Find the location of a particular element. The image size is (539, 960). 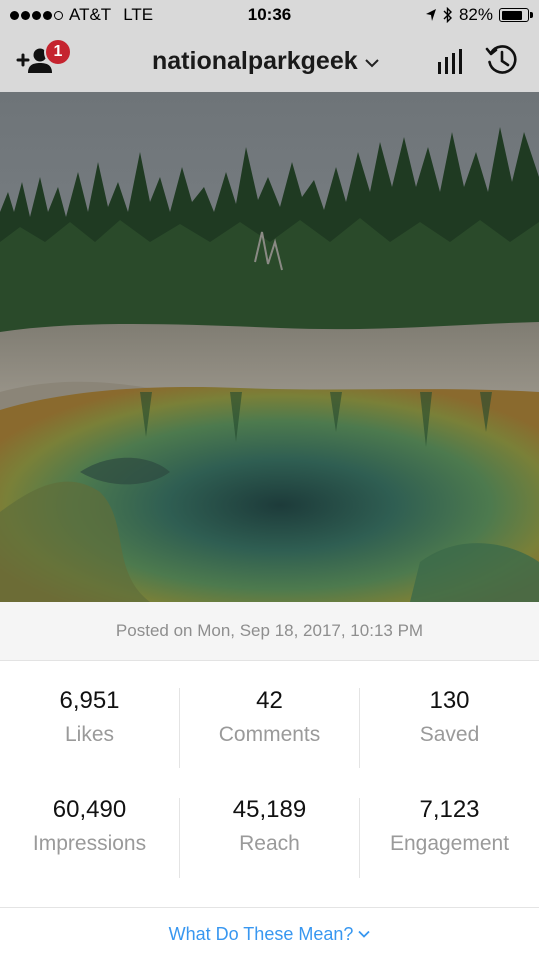

metric-label: Saved is located at coordinates (449, 734).